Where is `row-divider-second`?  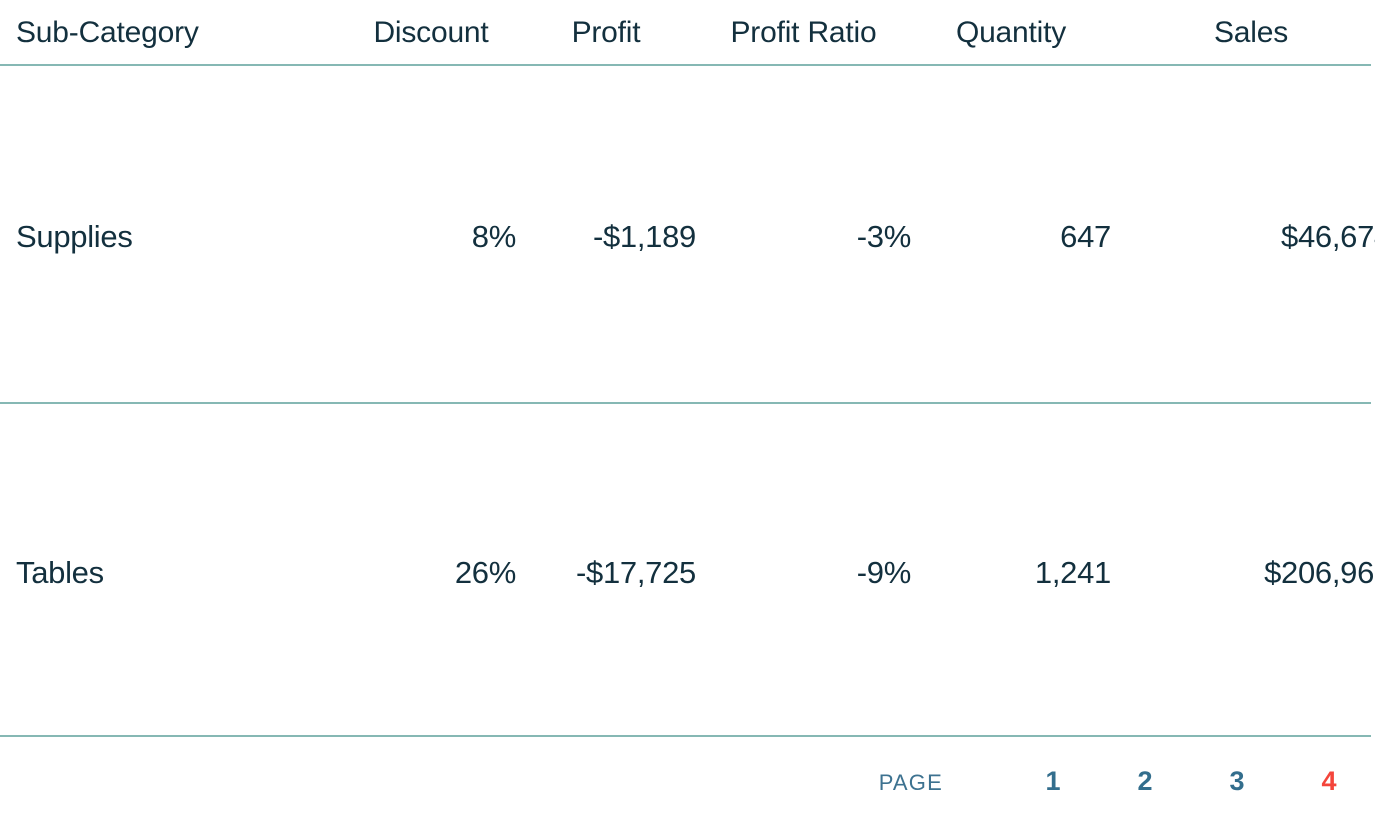
row-divider-second is located at coordinates (685, 736).